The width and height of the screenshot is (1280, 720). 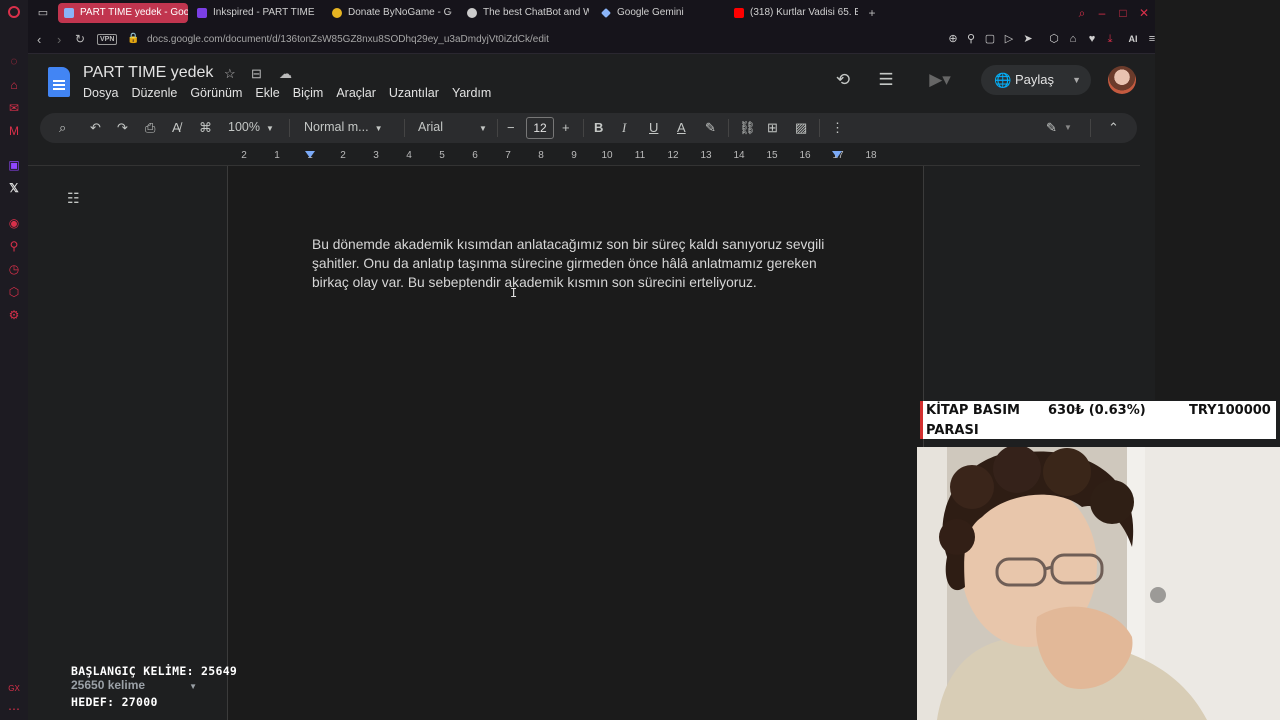 What do you see at coordinates (14, 292) in the screenshot?
I see `extensions-icon: ⬡` at bounding box center [14, 292].